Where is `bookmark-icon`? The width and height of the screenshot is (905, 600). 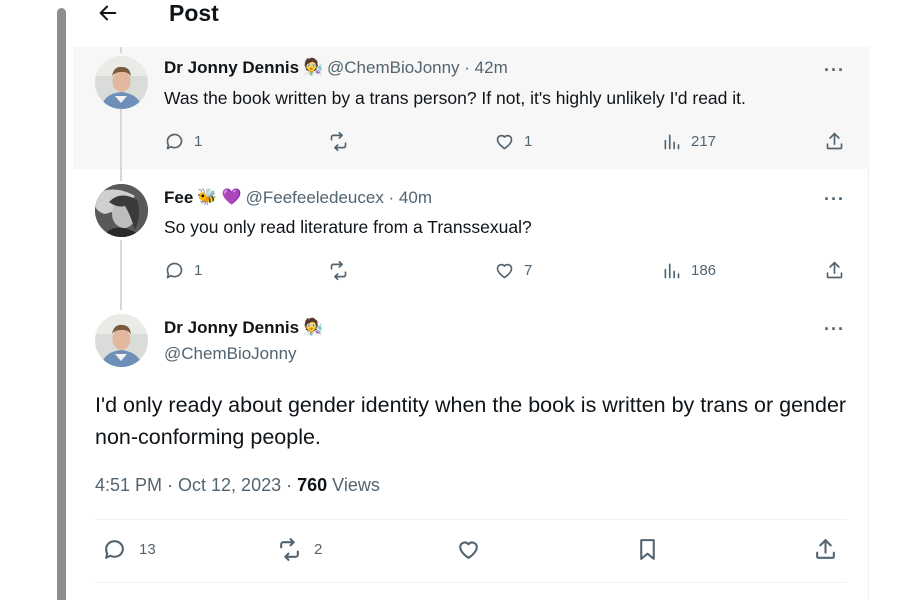
bookmark-icon is located at coordinates (647, 549).